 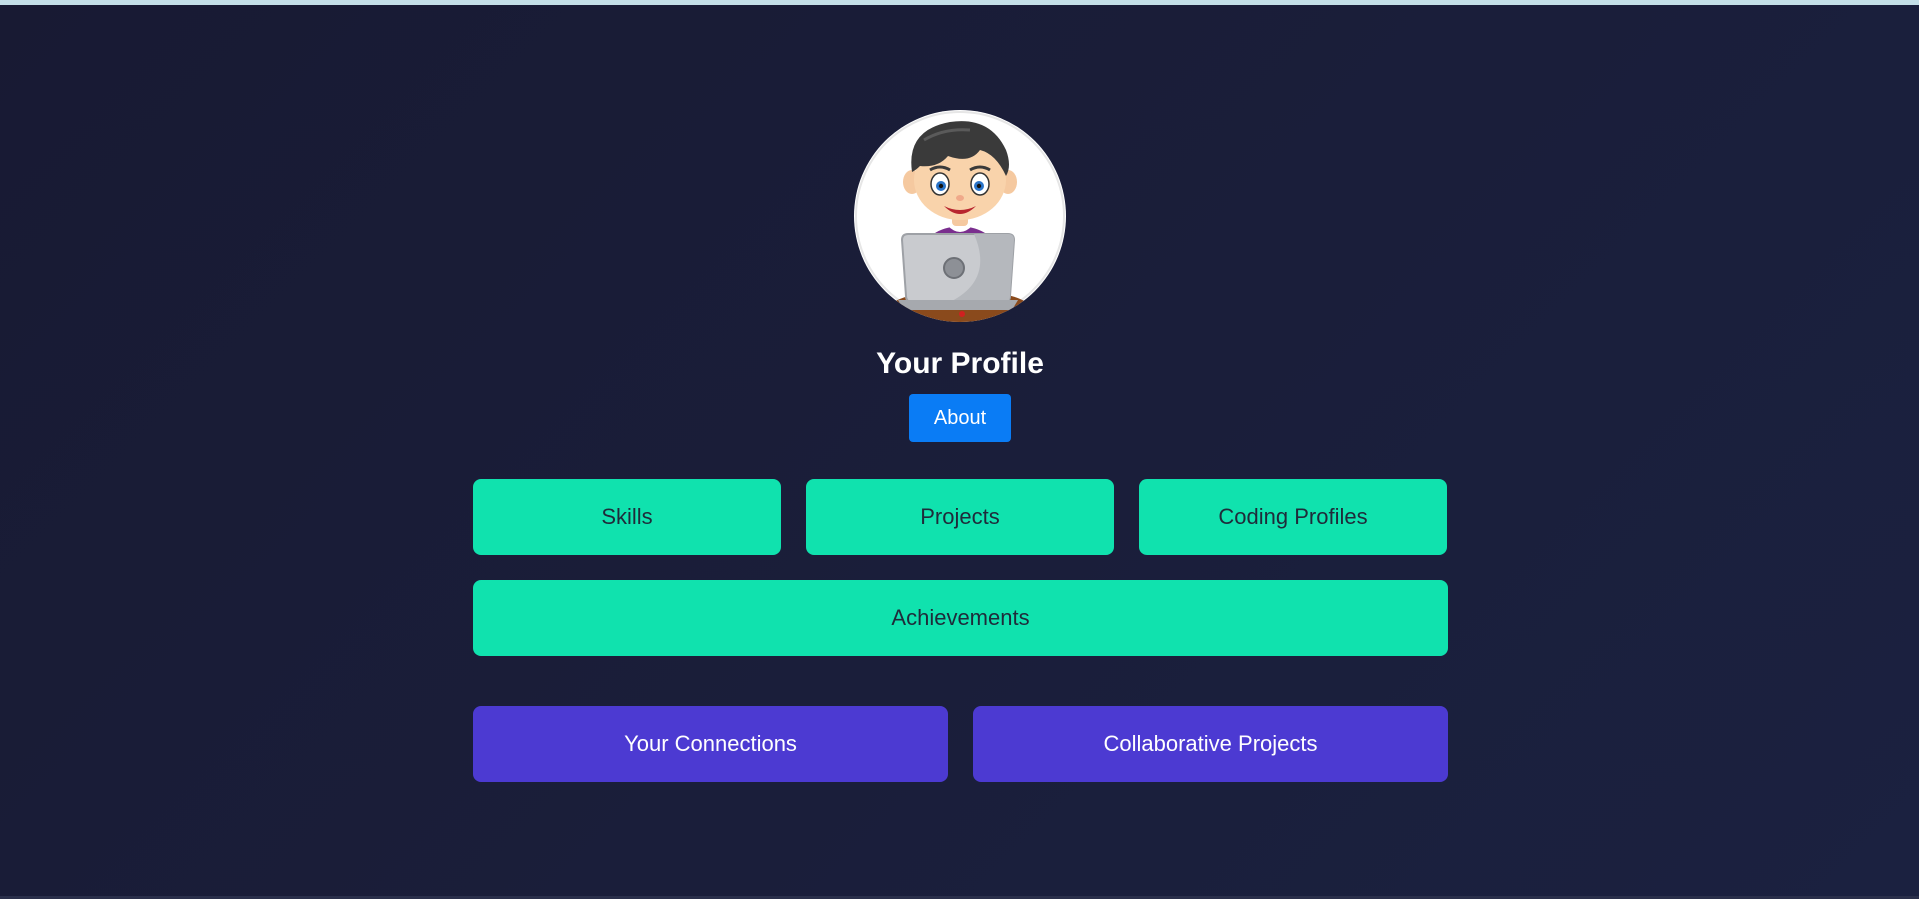 I want to click on cartoon-boy-laptop-icon, so click(x=960, y=216).